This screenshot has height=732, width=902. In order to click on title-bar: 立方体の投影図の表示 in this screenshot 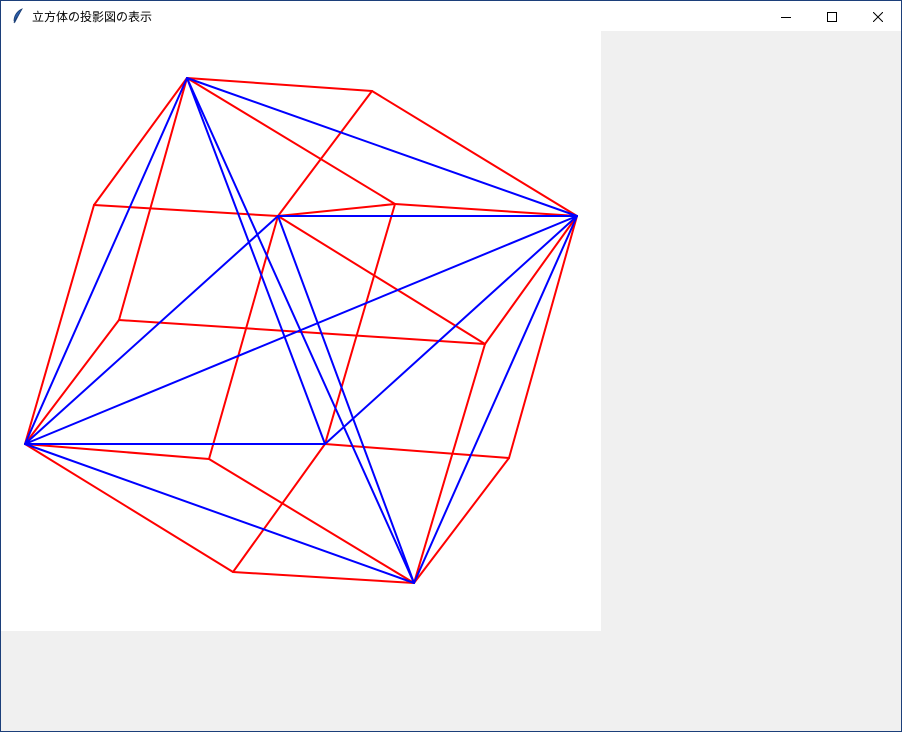, I will do `click(451, 16)`.